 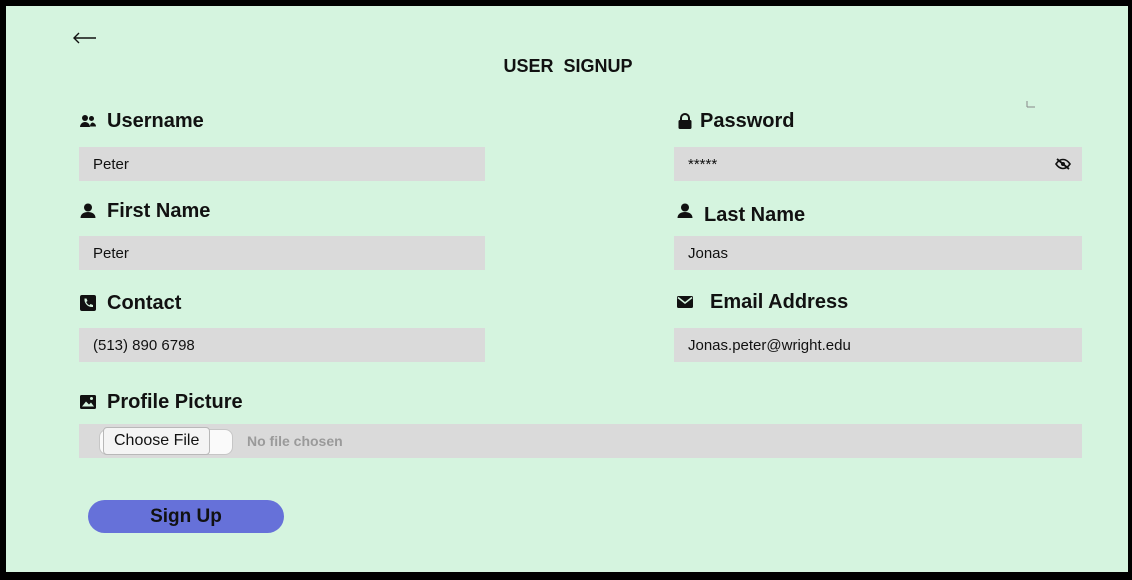 I want to click on username-input: Peter, so click(x=282, y=164).